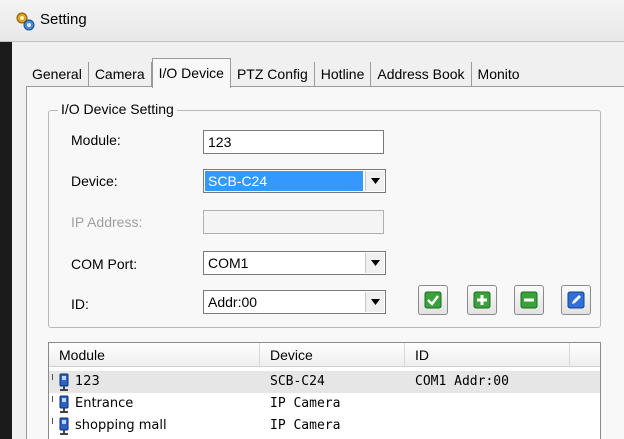 This screenshot has width=624, height=439. I want to click on row-module: Entrance, so click(104, 403).